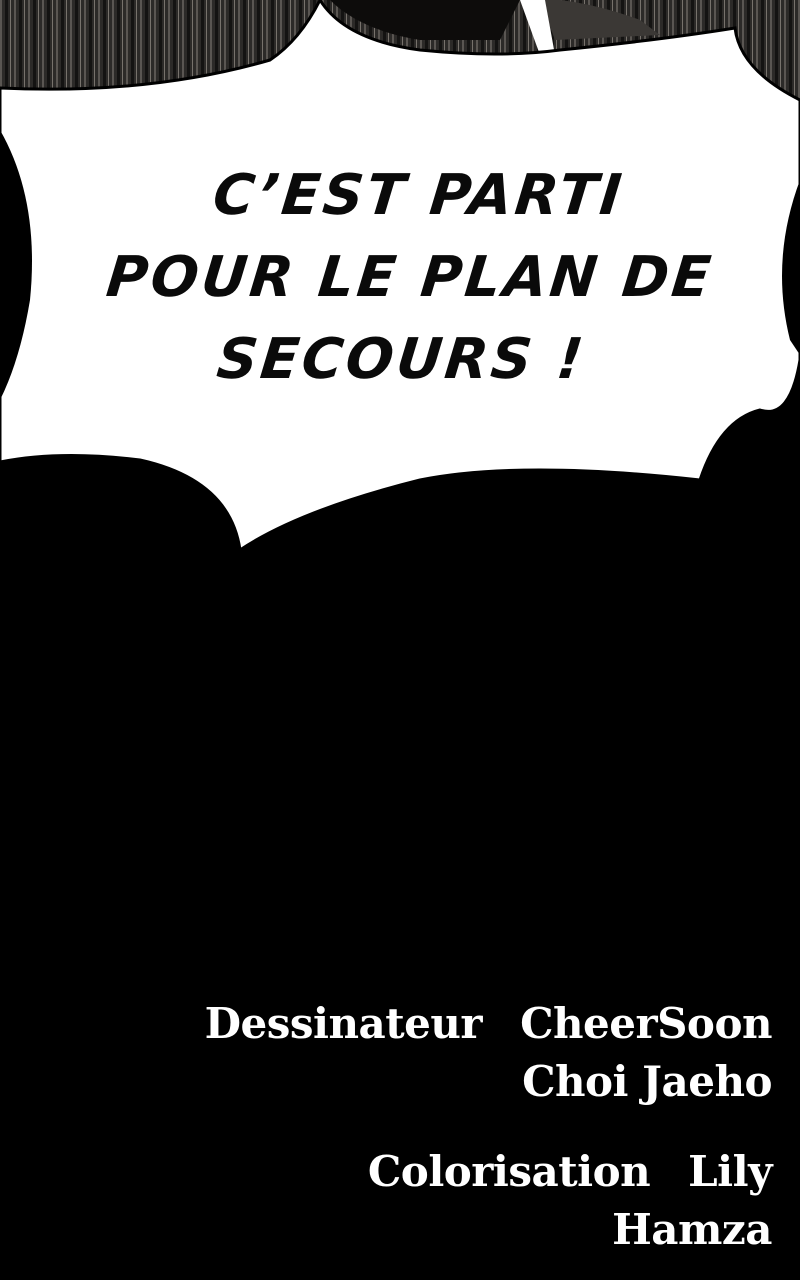  I want to click on credit-name: Hamza, so click(692, 1229).